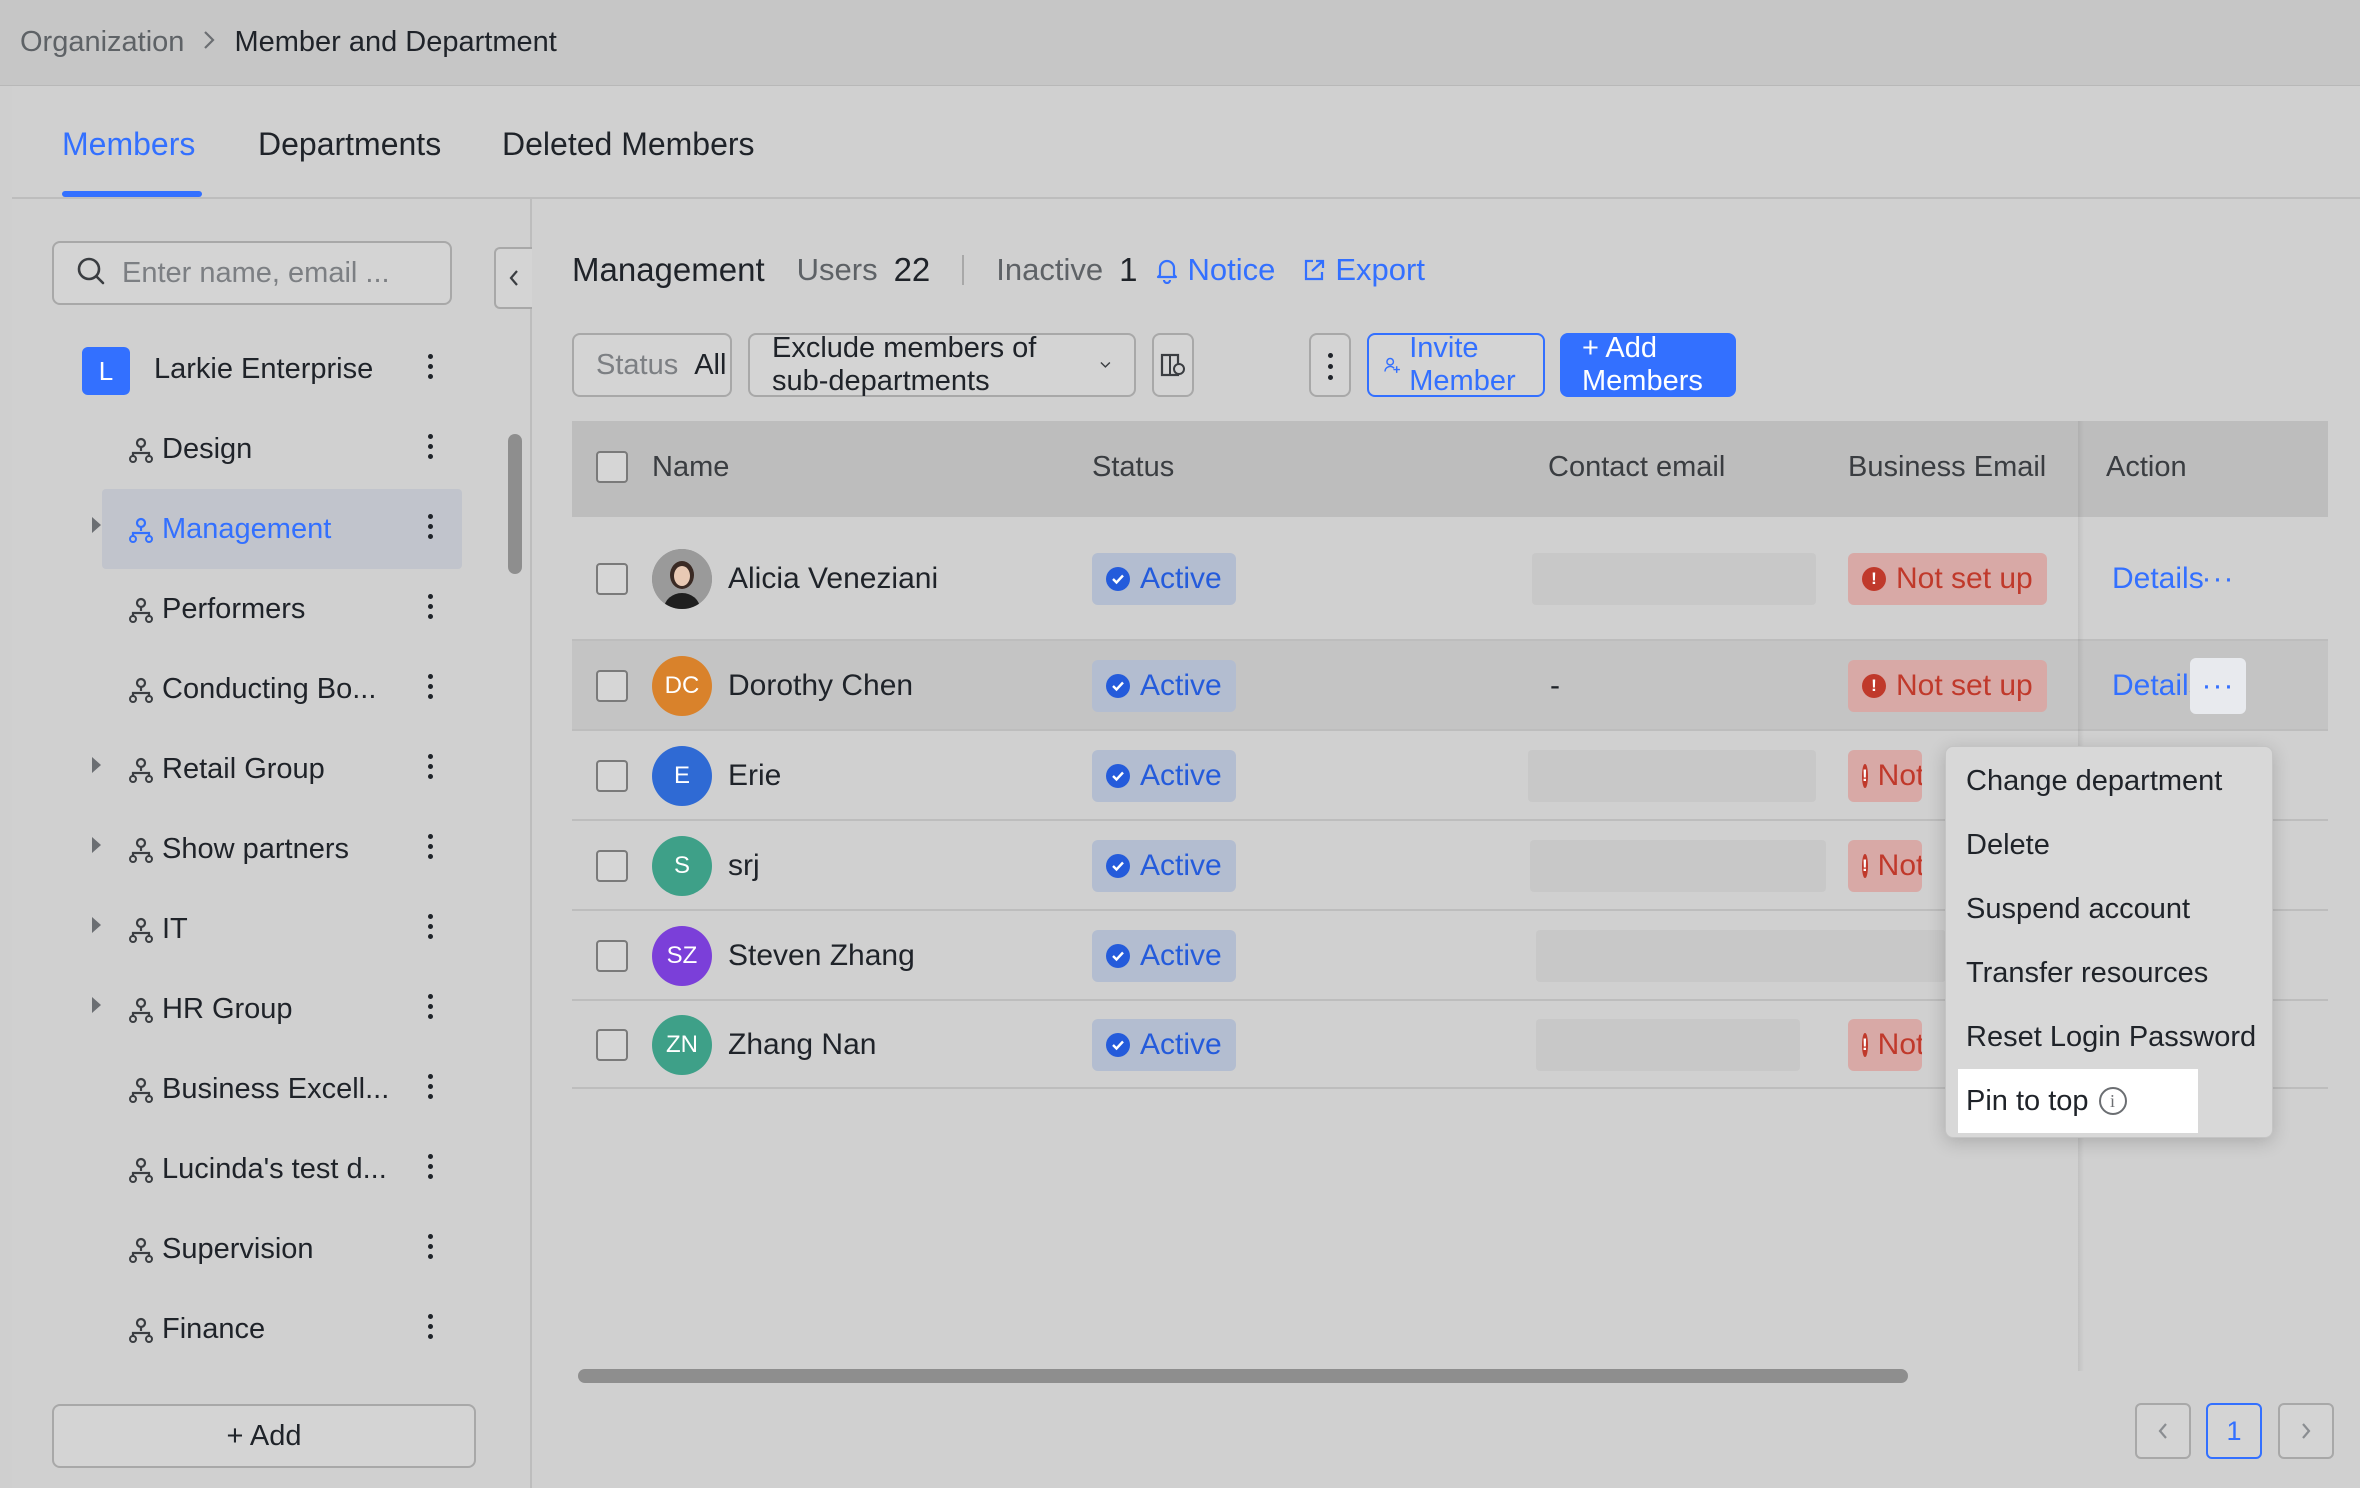 Image resolution: width=2360 pixels, height=1488 pixels. Describe the element at coordinates (652, 365) in the screenshot. I see `status-filter-dropdown: Status All` at that location.